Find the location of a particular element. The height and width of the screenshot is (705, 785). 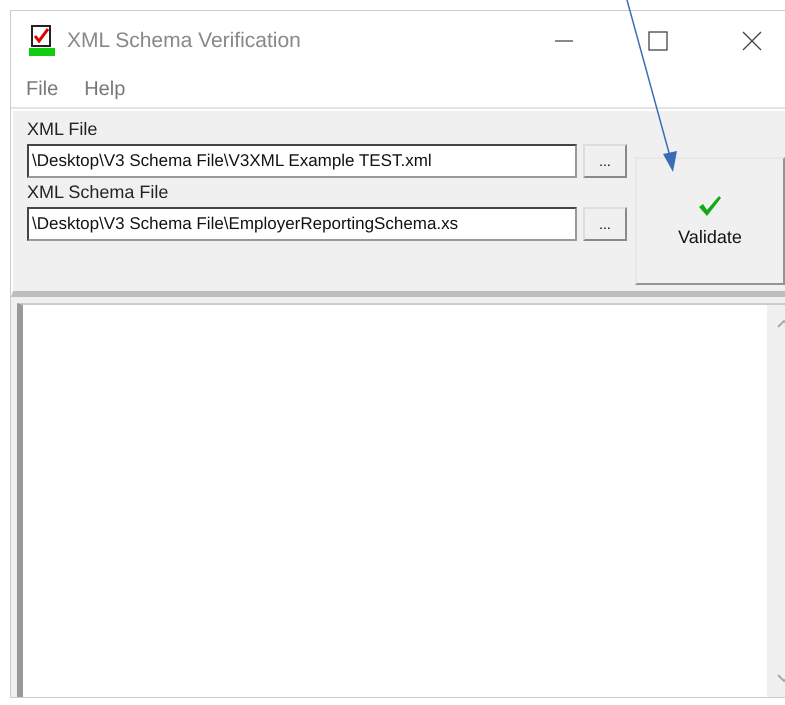

path-field: \Desktop\V3 Schema File\EmployerReportingSchema.xs is located at coordinates (302, 224).